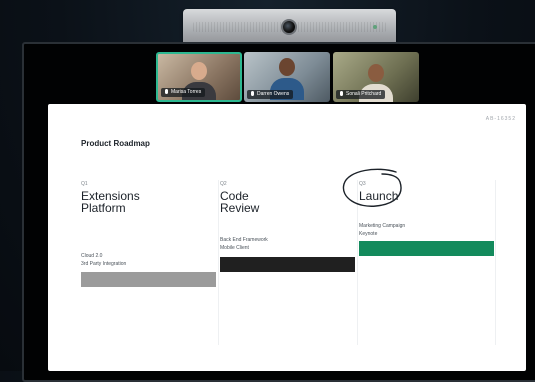  I want to click on participant-name: Marisa Torres, so click(186, 92).